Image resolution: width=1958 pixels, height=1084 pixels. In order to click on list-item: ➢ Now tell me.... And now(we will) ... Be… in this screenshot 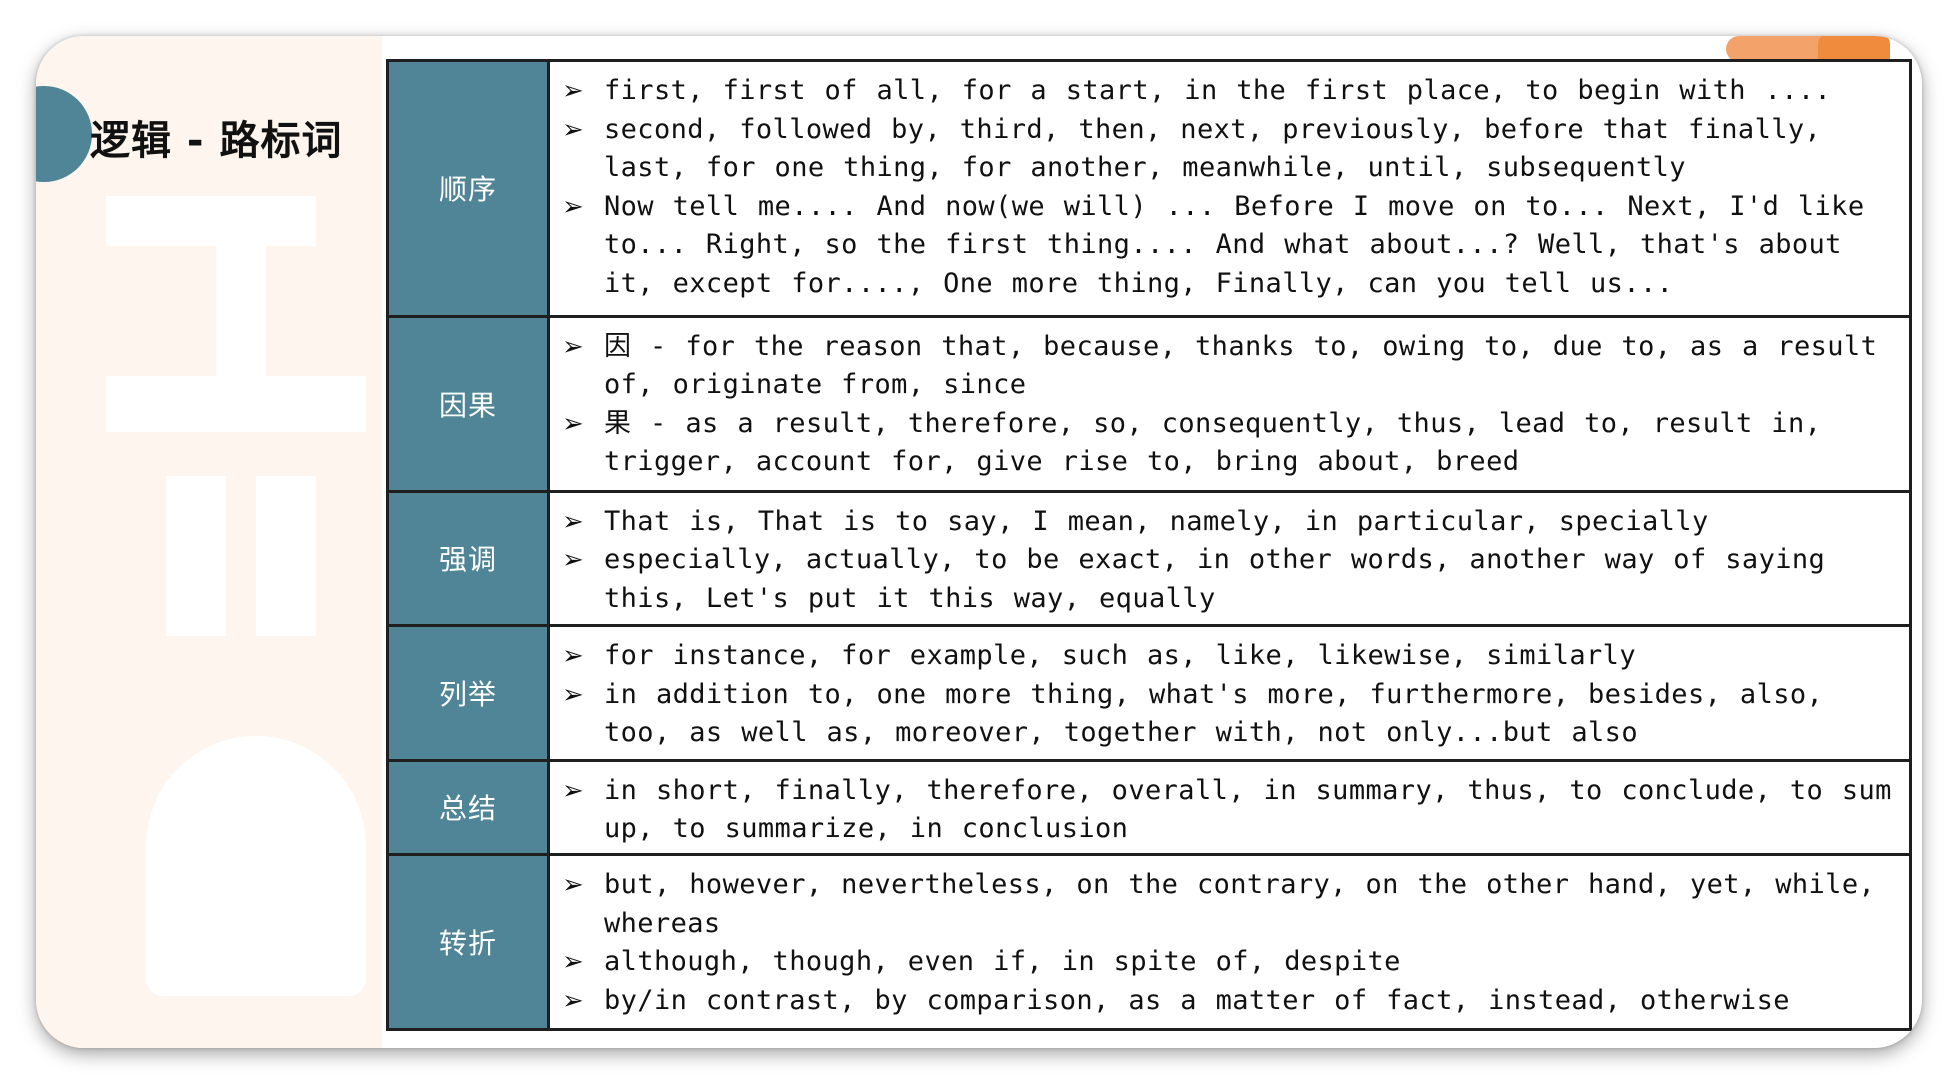, I will do `click(1231, 246)`.